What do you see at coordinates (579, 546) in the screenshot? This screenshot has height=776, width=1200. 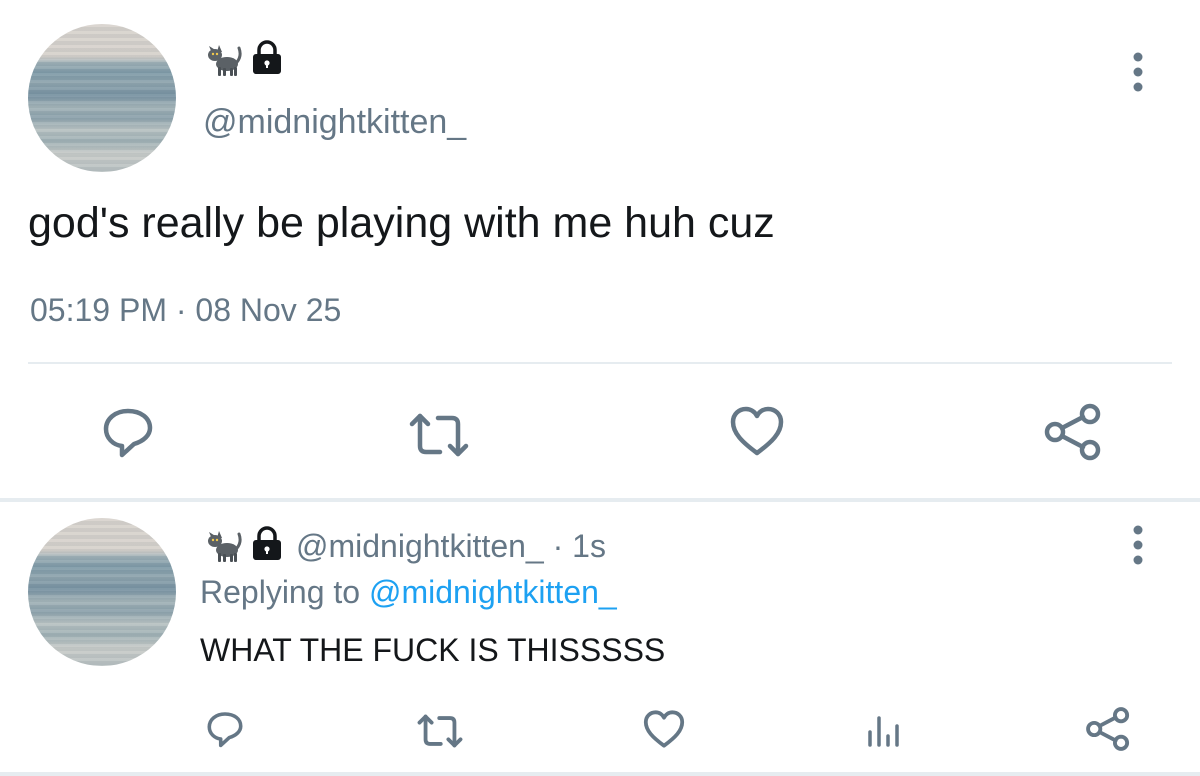 I see `reply-time: · 1s` at bounding box center [579, 546].